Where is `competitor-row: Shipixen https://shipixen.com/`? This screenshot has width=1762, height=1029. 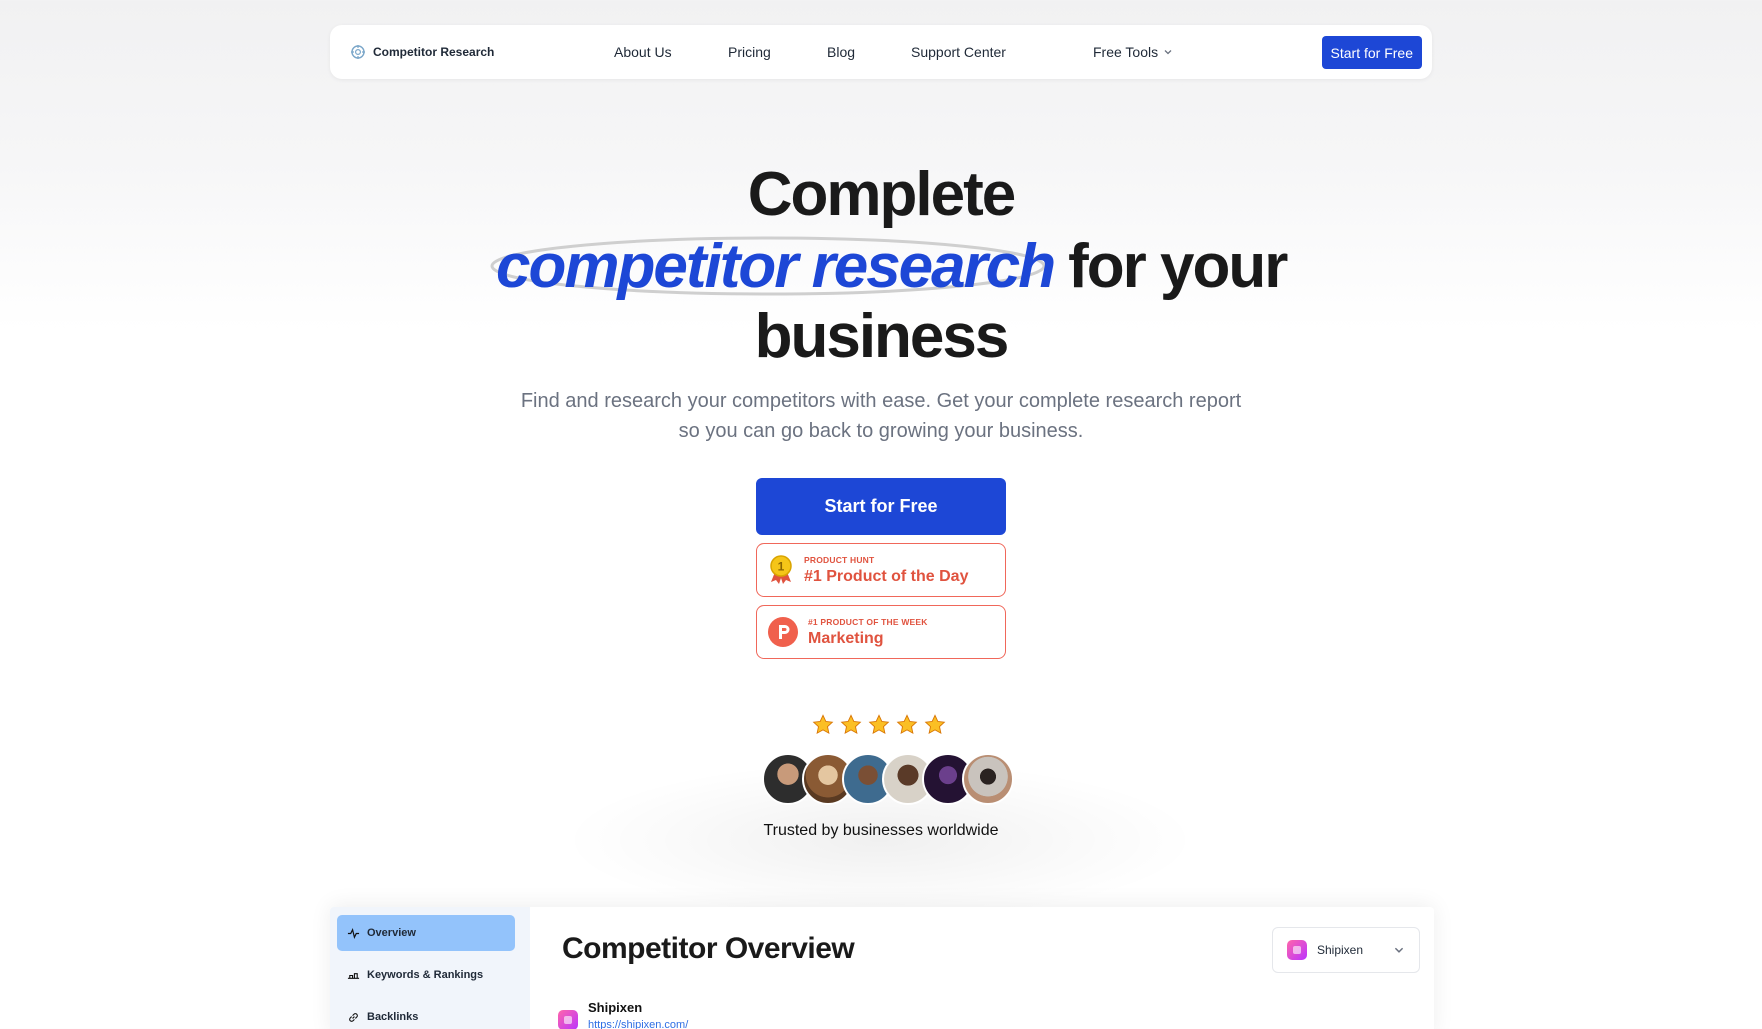 competitor-row: Shipixen https://shipixen.com/ is located at coordinates (623, 1014).